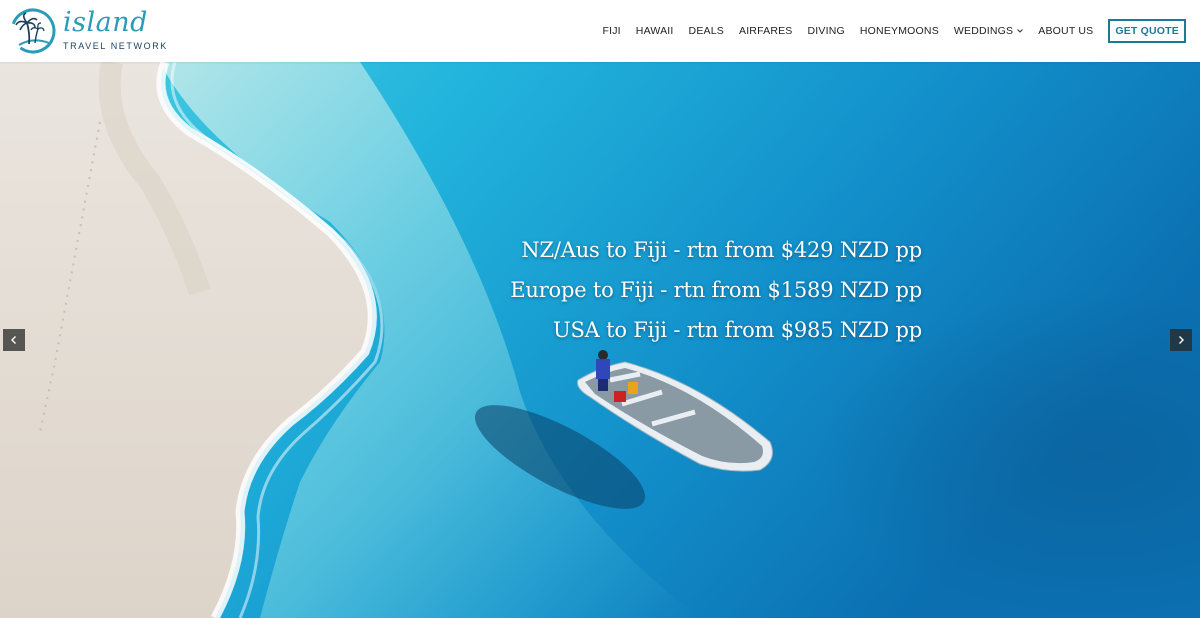 The image size is (1200, 618). I want to click on nav-item-airfares: AIRFARES, so click(766, 31).